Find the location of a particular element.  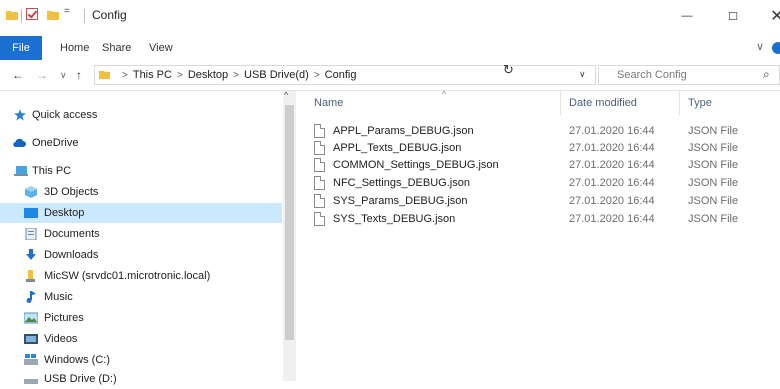

column-header-type: Type is located at coordinates (700, 103).